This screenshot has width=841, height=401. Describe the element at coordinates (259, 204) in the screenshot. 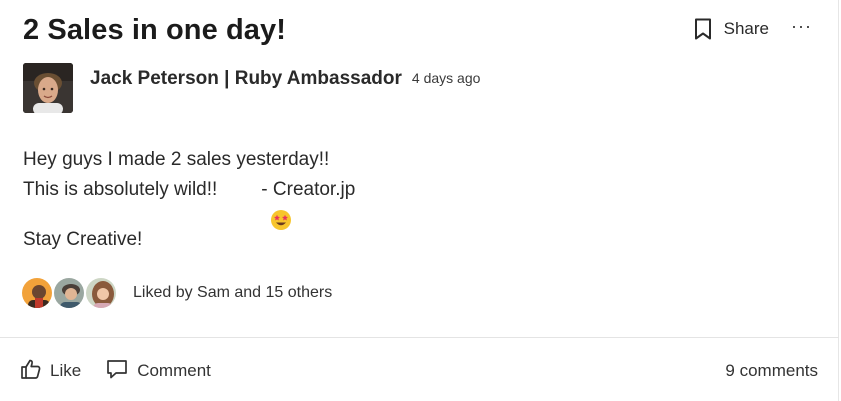

I see `star-struck-emoji-icon` at that location.